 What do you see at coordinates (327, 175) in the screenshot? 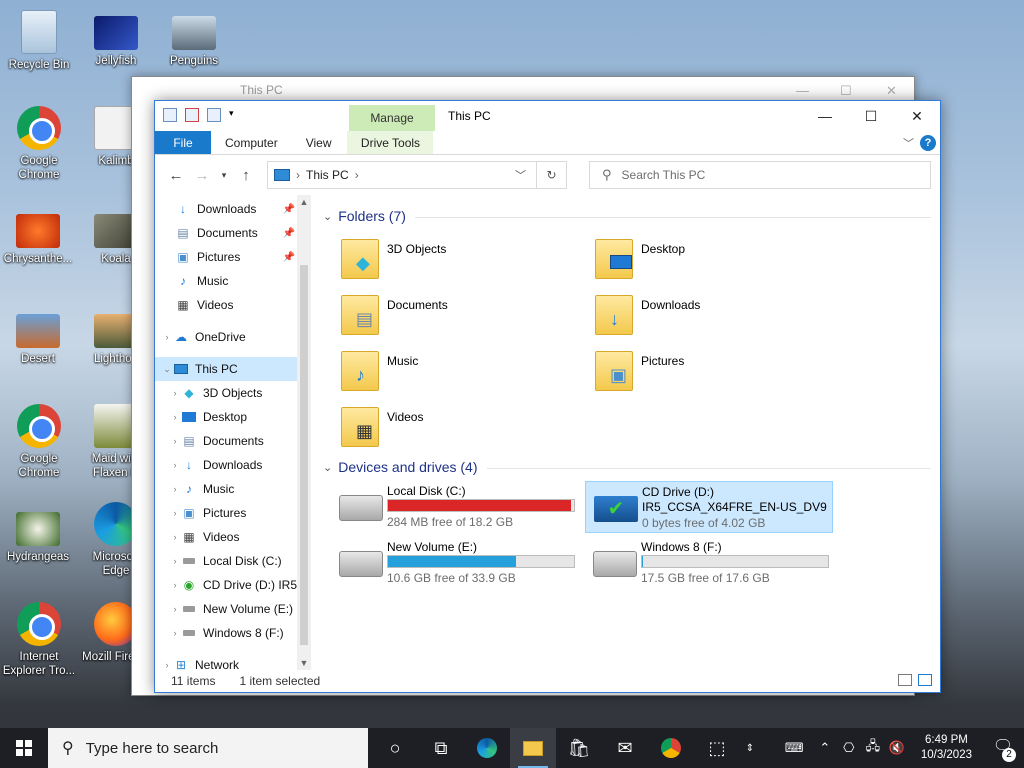
I see `breadcrumb-this-pc: This PC` at bounding box center [327, 175].